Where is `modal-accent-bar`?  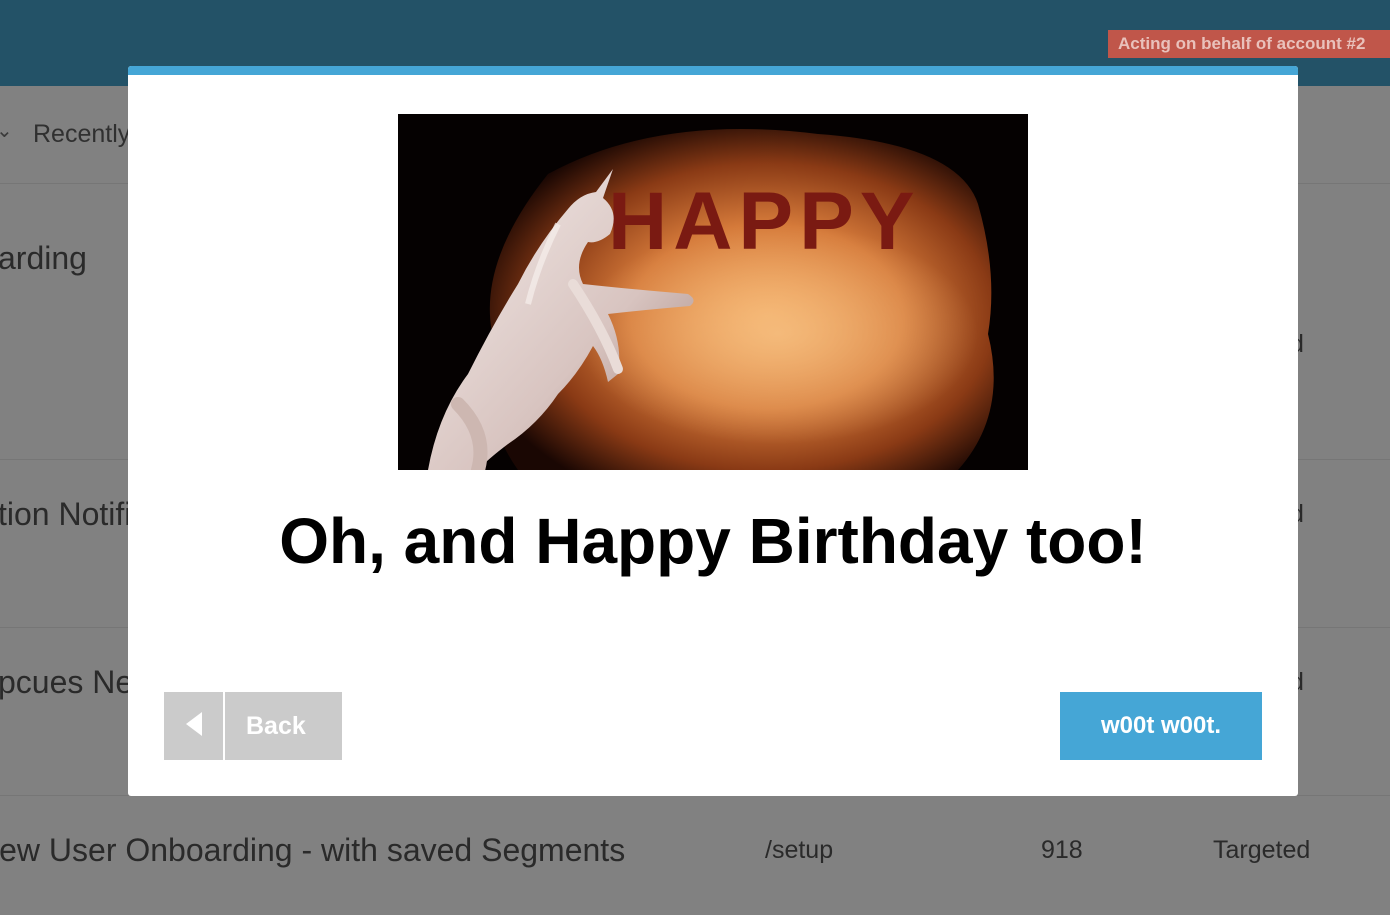
modal-accent-bar is located at coordinates (713, 70).